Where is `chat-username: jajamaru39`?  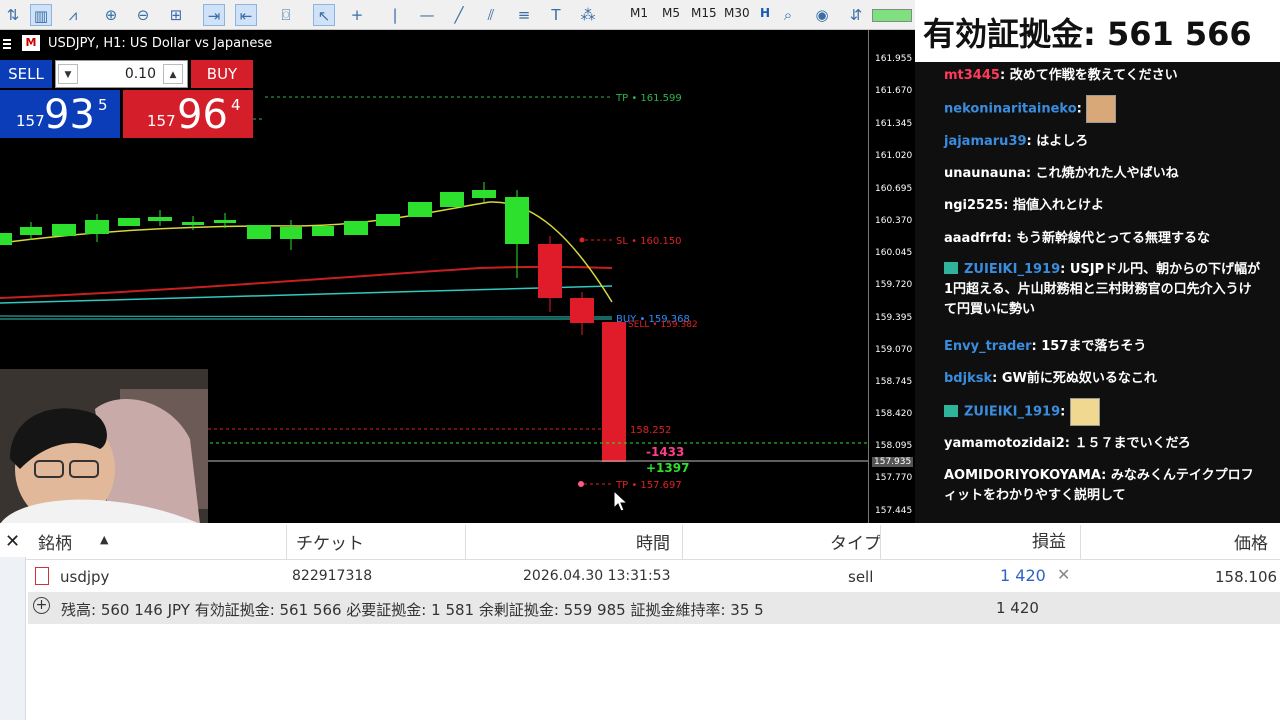 chat-username: jajamaru39 is located at coordinates (985, 141).